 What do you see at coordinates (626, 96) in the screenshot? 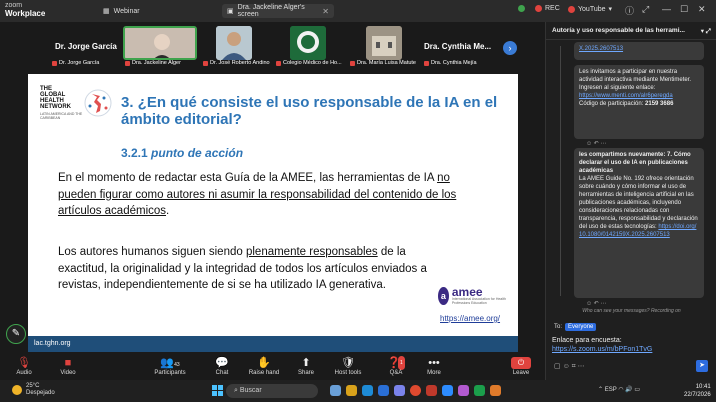
I see `mentimeter-link: https://www.menti.com/alr6peregda` at bounding box center [626, 96].